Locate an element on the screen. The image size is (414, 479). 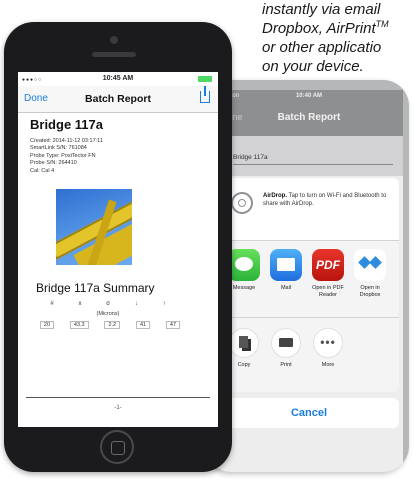
status-bar: ●●●○○ 10:45 AM is located at coordinates (118, 79).